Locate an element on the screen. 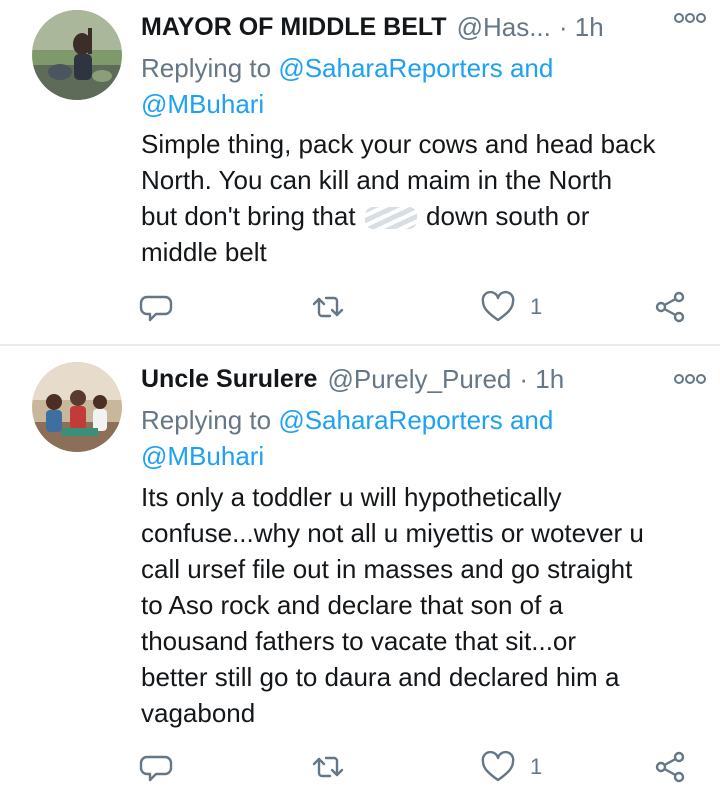  tweet-header: MAYOR OF MIDDLE BELT @Has... · 1h is located at coordinates (420, 27).